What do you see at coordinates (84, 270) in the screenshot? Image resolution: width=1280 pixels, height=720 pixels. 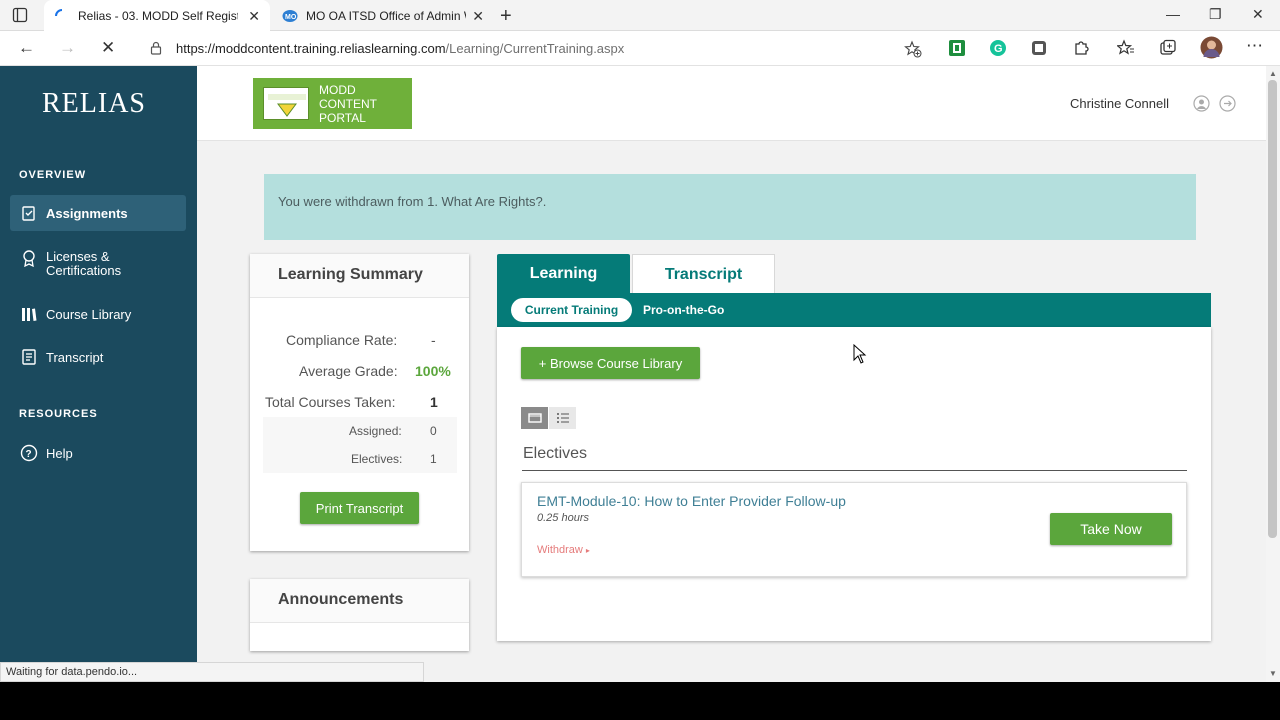 I see `sidebar-item-label-2: Certifications` at bounding box center [84, 270].